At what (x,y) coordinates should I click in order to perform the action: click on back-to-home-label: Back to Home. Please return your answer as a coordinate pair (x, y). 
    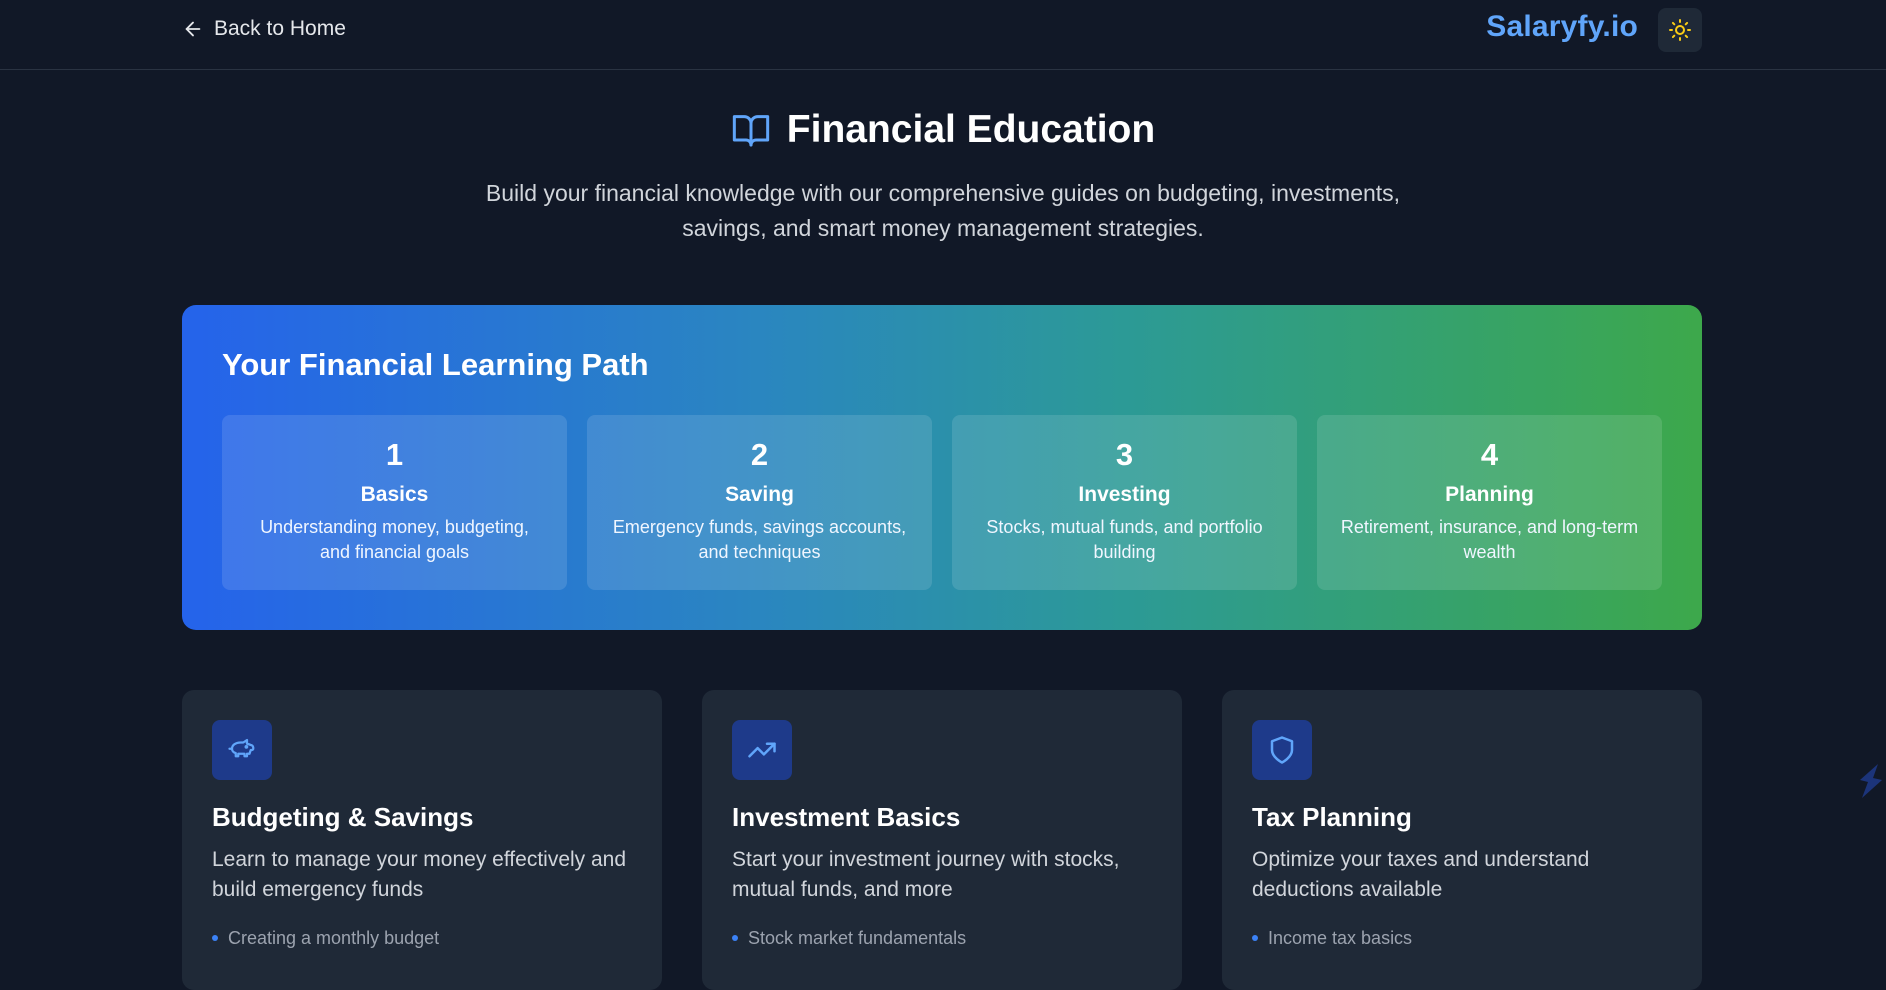
    Looking at the image, I should click on (280, 28).